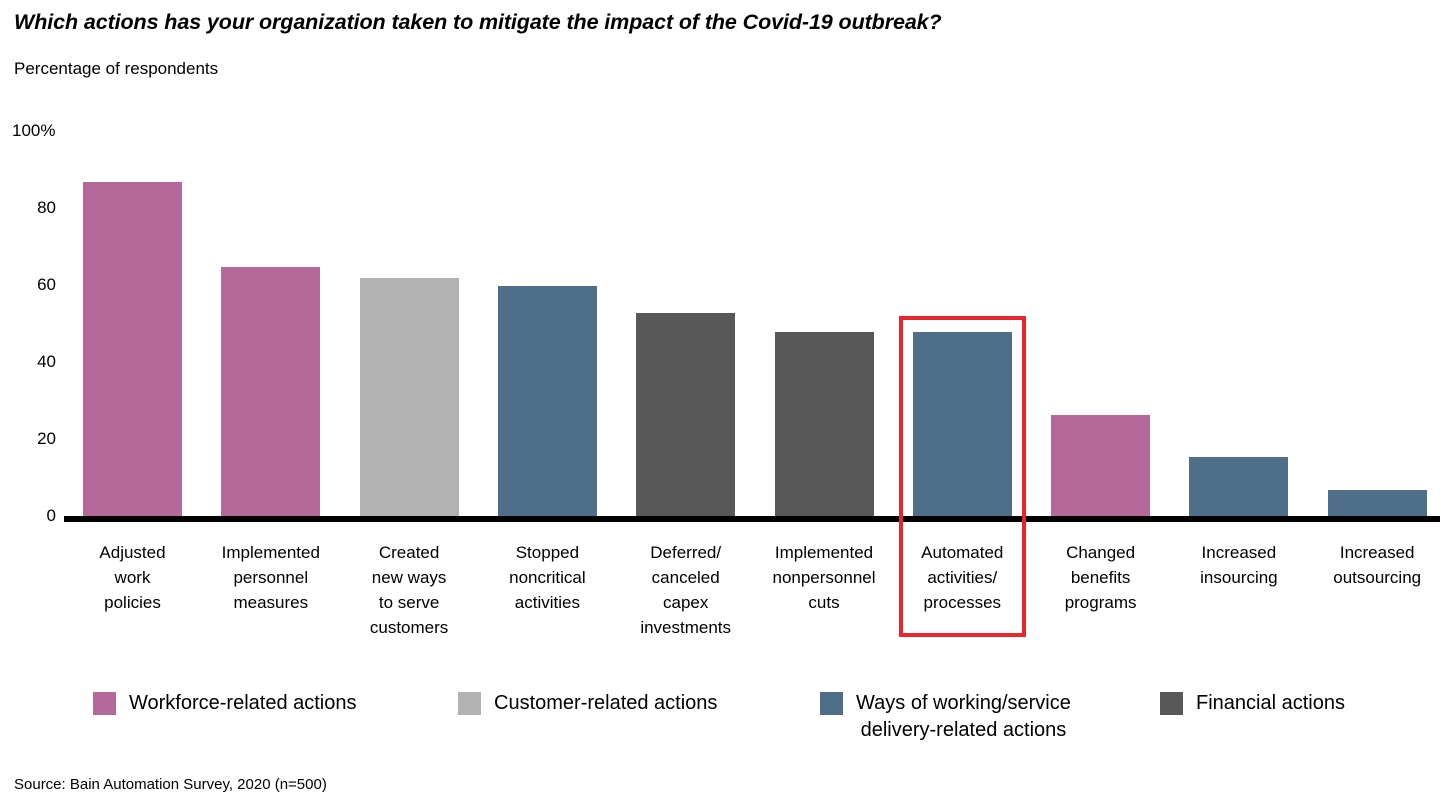 The image size is (1440, 810). Describe the element at coordinates (1371, 565) in the screenshot. I see `x-axis-label: Increased outsourcing` at that location.